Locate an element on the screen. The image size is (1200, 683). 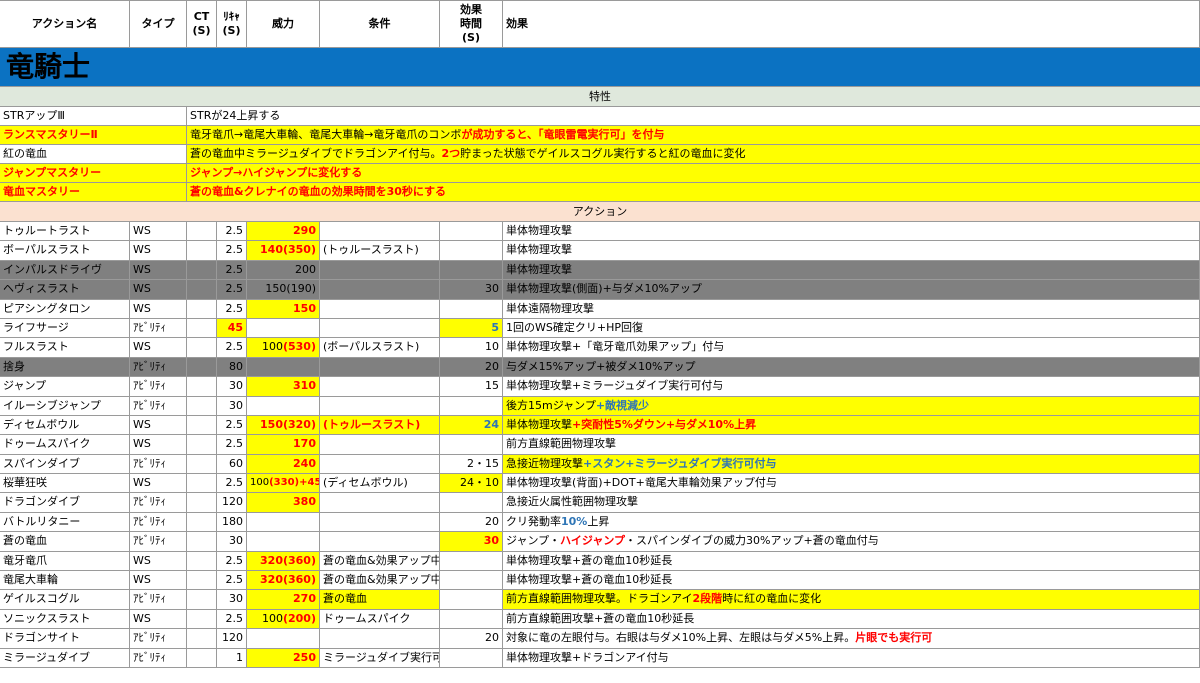
action-potency: 150(190) is located at coordinates (283, 289).